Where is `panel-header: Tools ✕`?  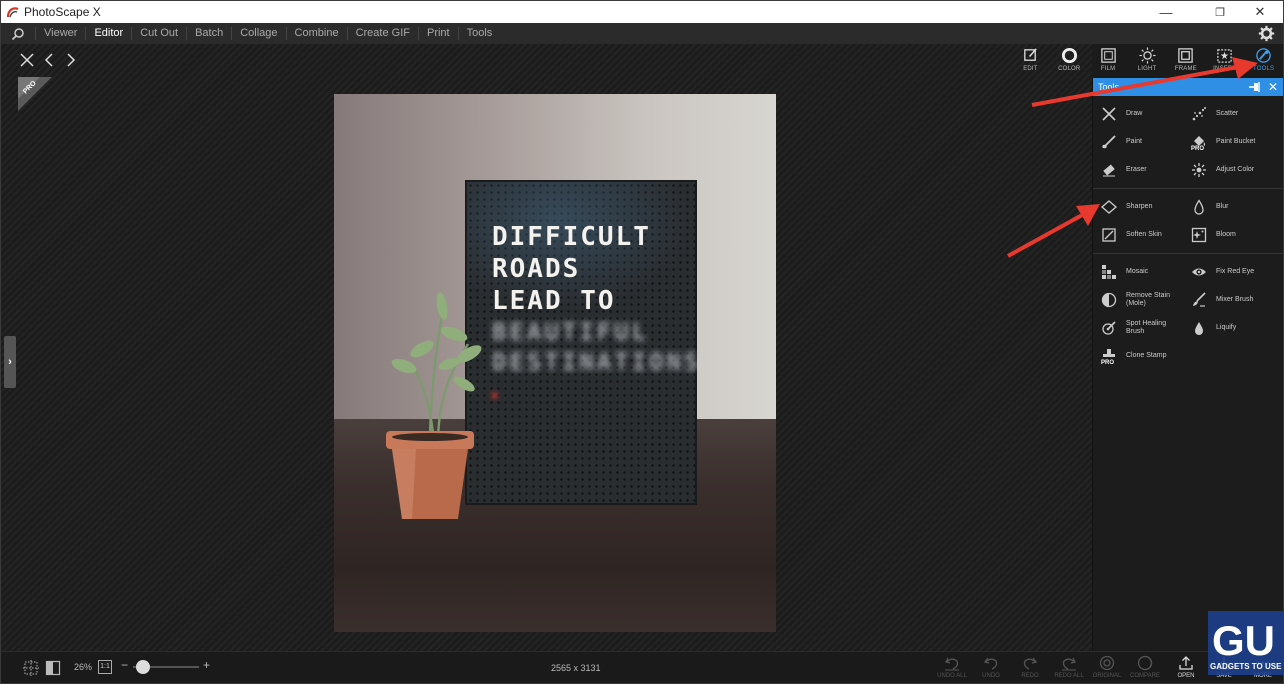
panel-header: Tools ✕ is located at coordinates (1188, 87).